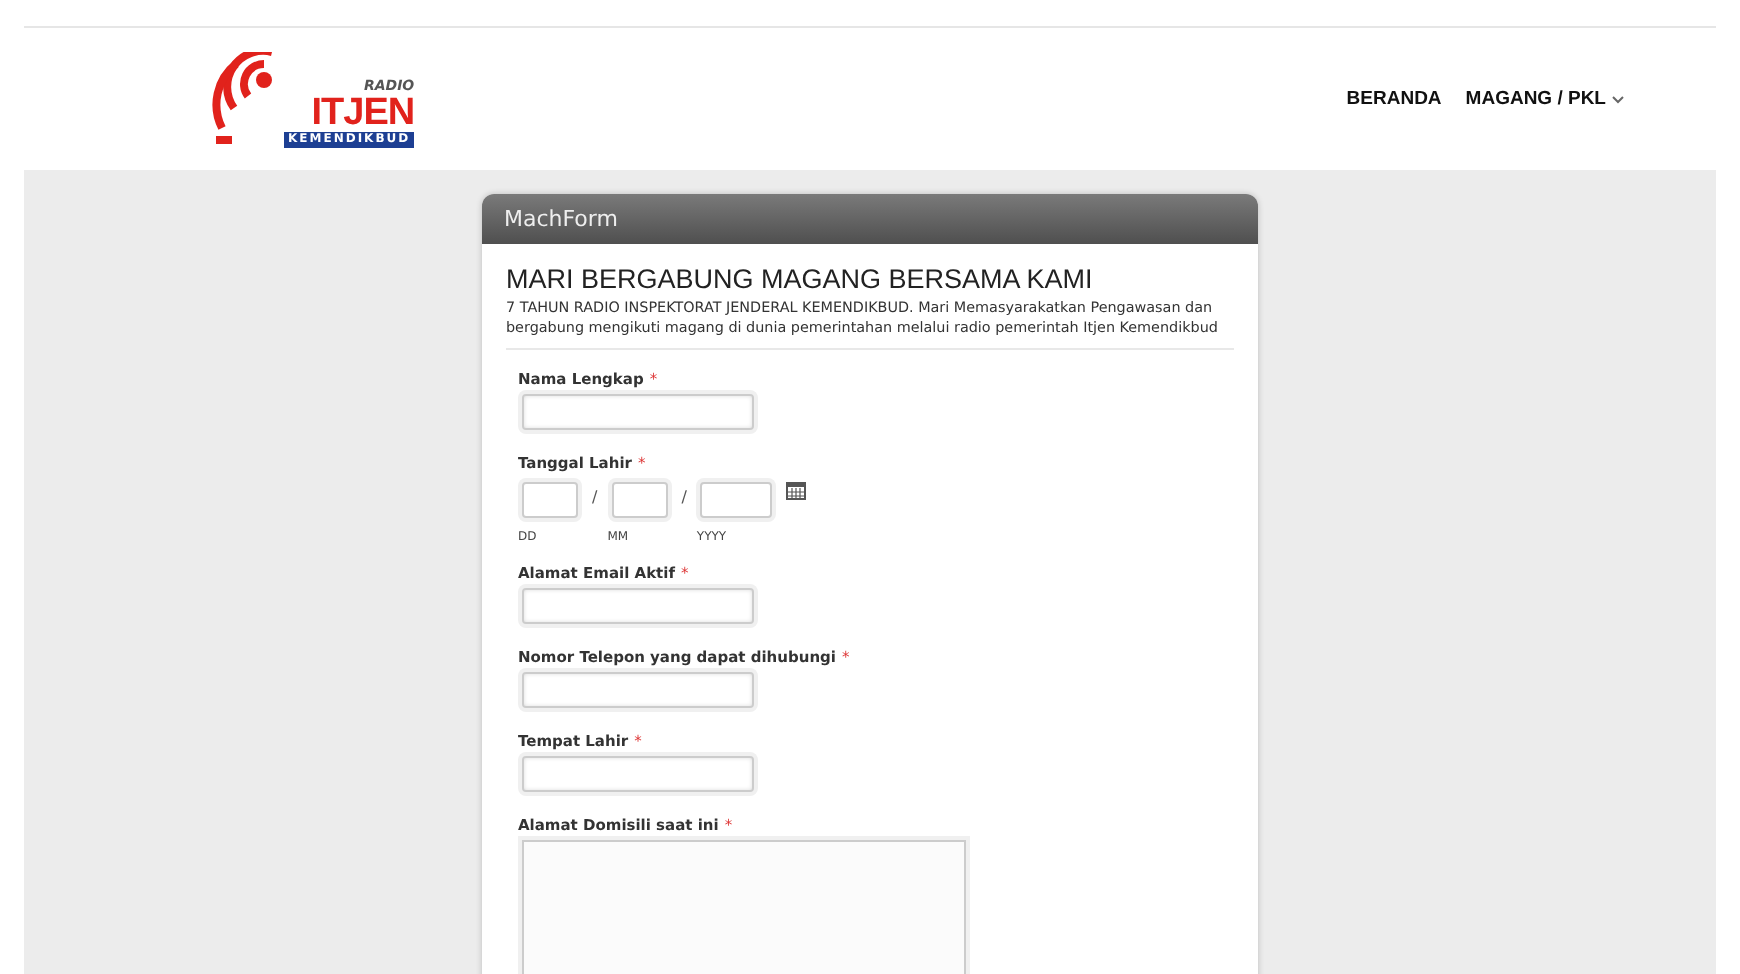  What do you see at coordinates (800, 279) in the screenshot?
I see `form-title: MARI BERGABUNG MAGANG BERSAMA KAMI` at bounding box center [800, 279].